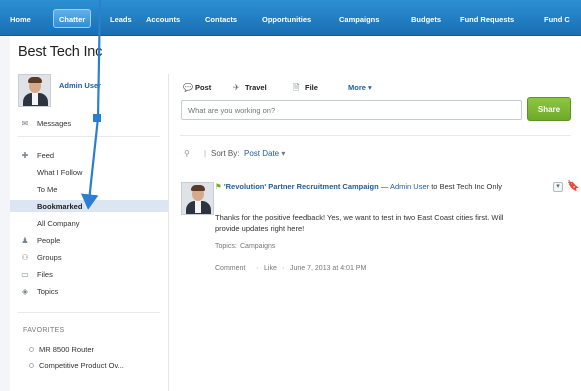 This screenshot has height=391, width=581. What do you see at coordinates (558, 187) in the screenshot?
I see `post-options-dropdown-icon: ▾` at bounding box center [558, 187].